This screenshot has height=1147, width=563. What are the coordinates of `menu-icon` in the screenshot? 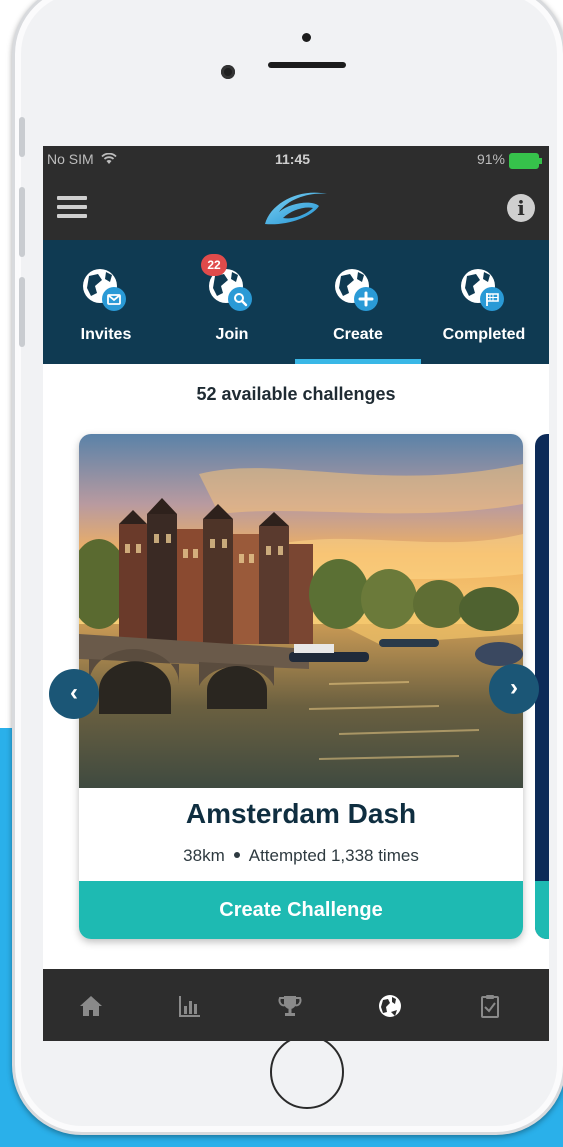 It's located at (72, 207).